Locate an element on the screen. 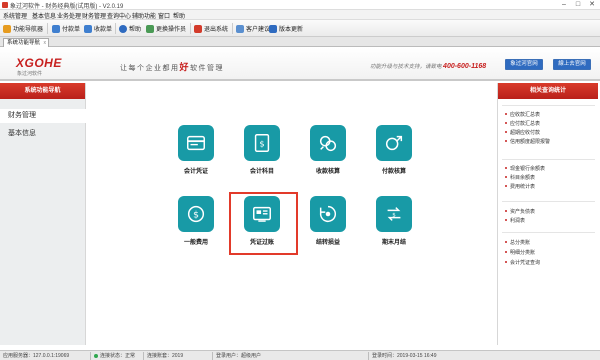  title-bar: 象过河软件 - 财务经典版(试用版) - V2.0.19 – □ ✕ is located at coordinates (300, 5).